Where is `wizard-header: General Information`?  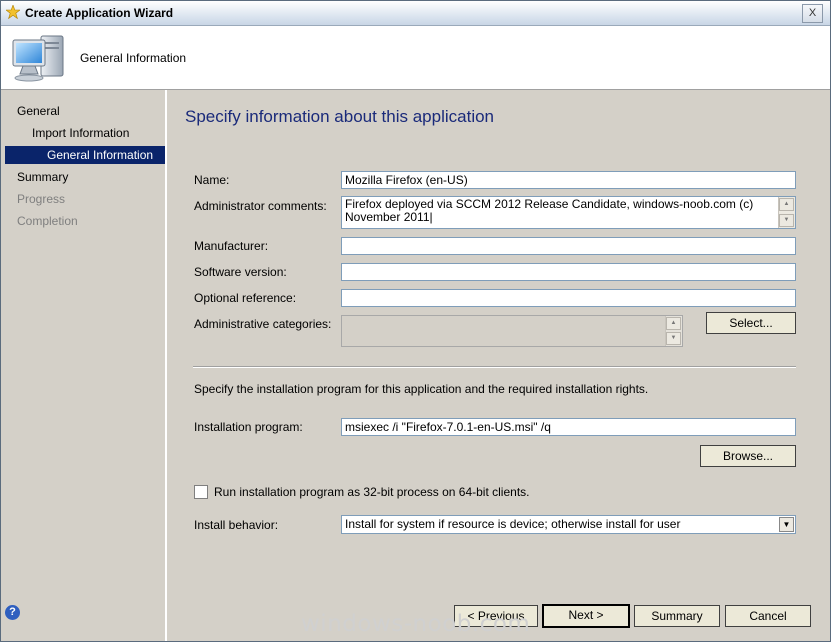
wizard-header: General Information is located at coordinates (415, 58).